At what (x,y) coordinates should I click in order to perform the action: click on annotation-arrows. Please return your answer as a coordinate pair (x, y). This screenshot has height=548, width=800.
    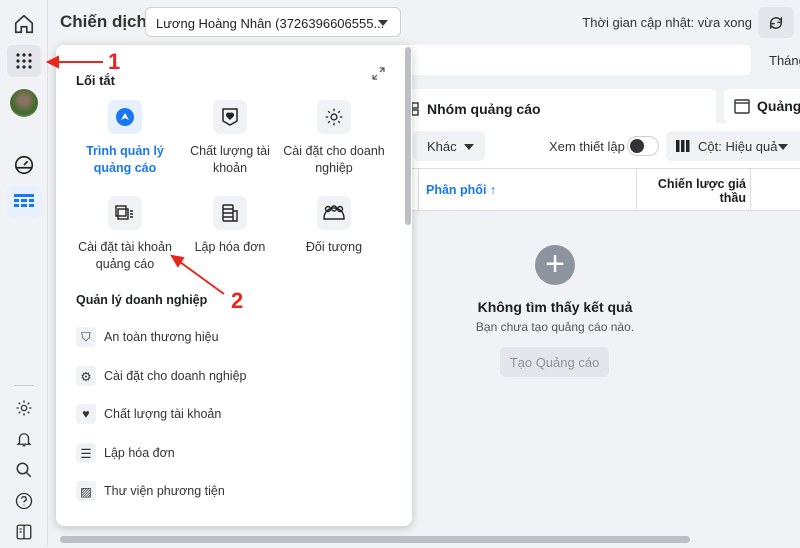
    Looking at the image, I should click on (135, 175).